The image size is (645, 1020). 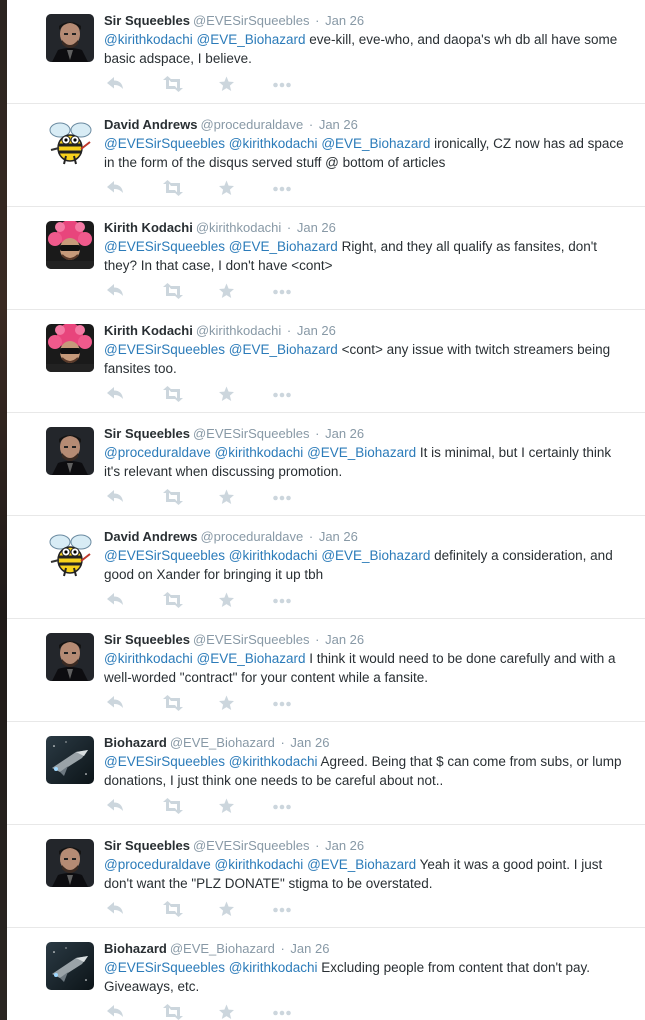 I want to click on author-handle: @EVE_Biohazard, so click(x=222, y=948).